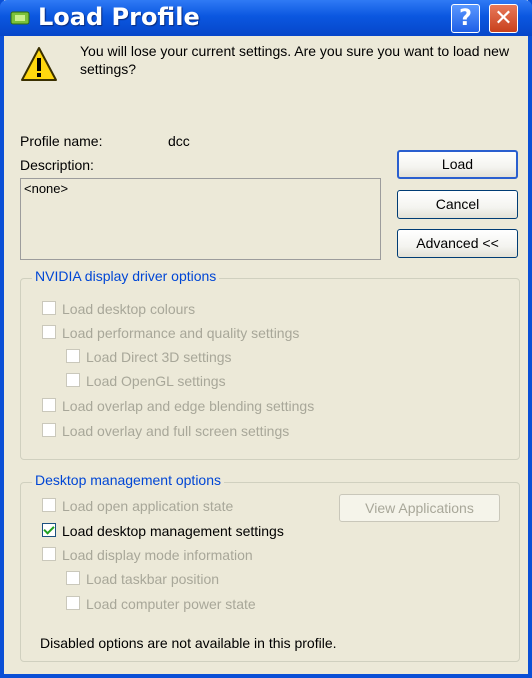 Image resolution: width=532 pixels, height=678 pixels. I want to click on monitor-icon, so click(20, 18).